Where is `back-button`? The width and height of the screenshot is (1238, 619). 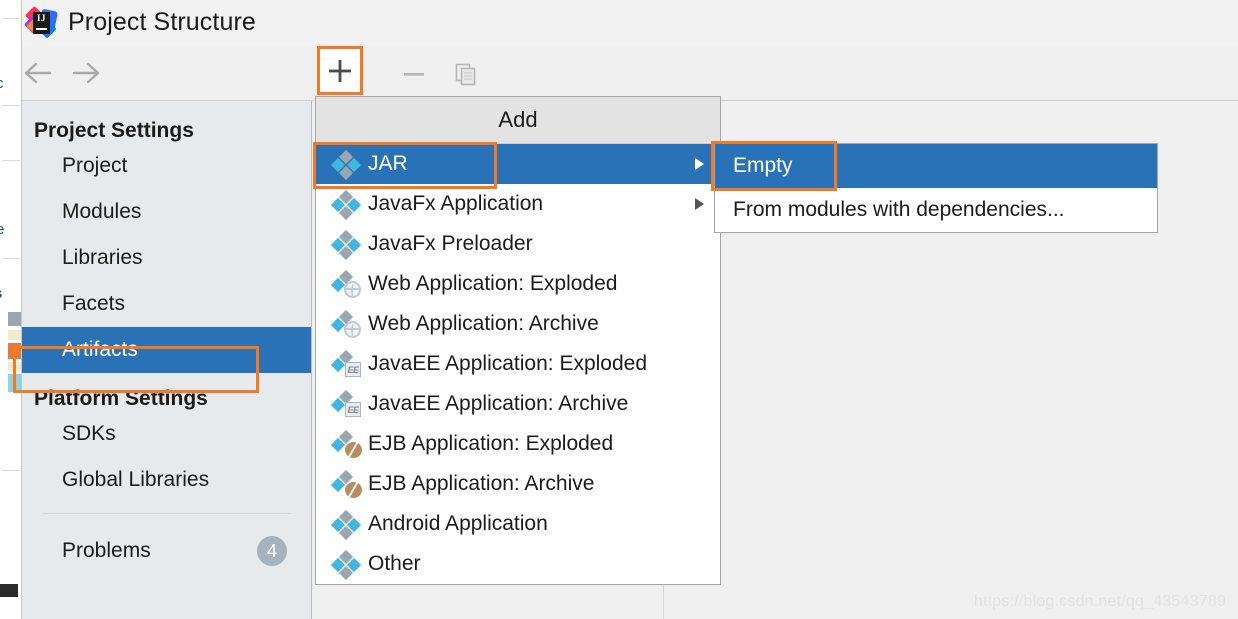 back-button is located at coordinates (37, 73).